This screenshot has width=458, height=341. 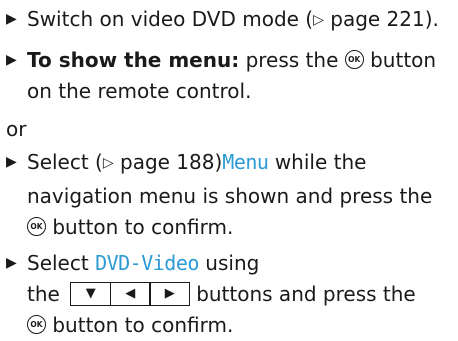 I want to click on ui-label-dvd-video: DVD-Video, so click(x=147, y=263).